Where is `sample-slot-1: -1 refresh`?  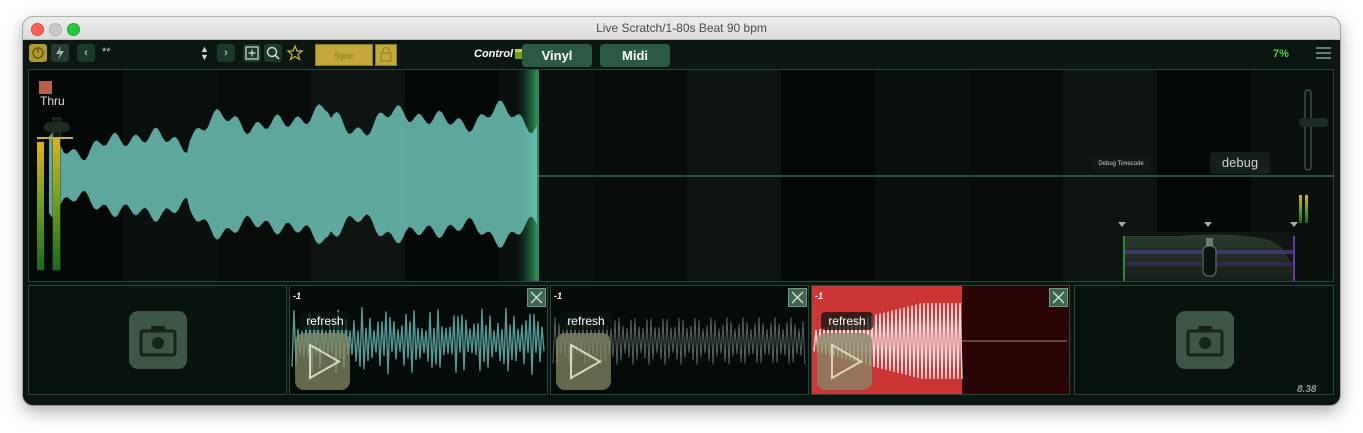
sample-slot-1: -1 refresh is located at coordinates (418, 340).